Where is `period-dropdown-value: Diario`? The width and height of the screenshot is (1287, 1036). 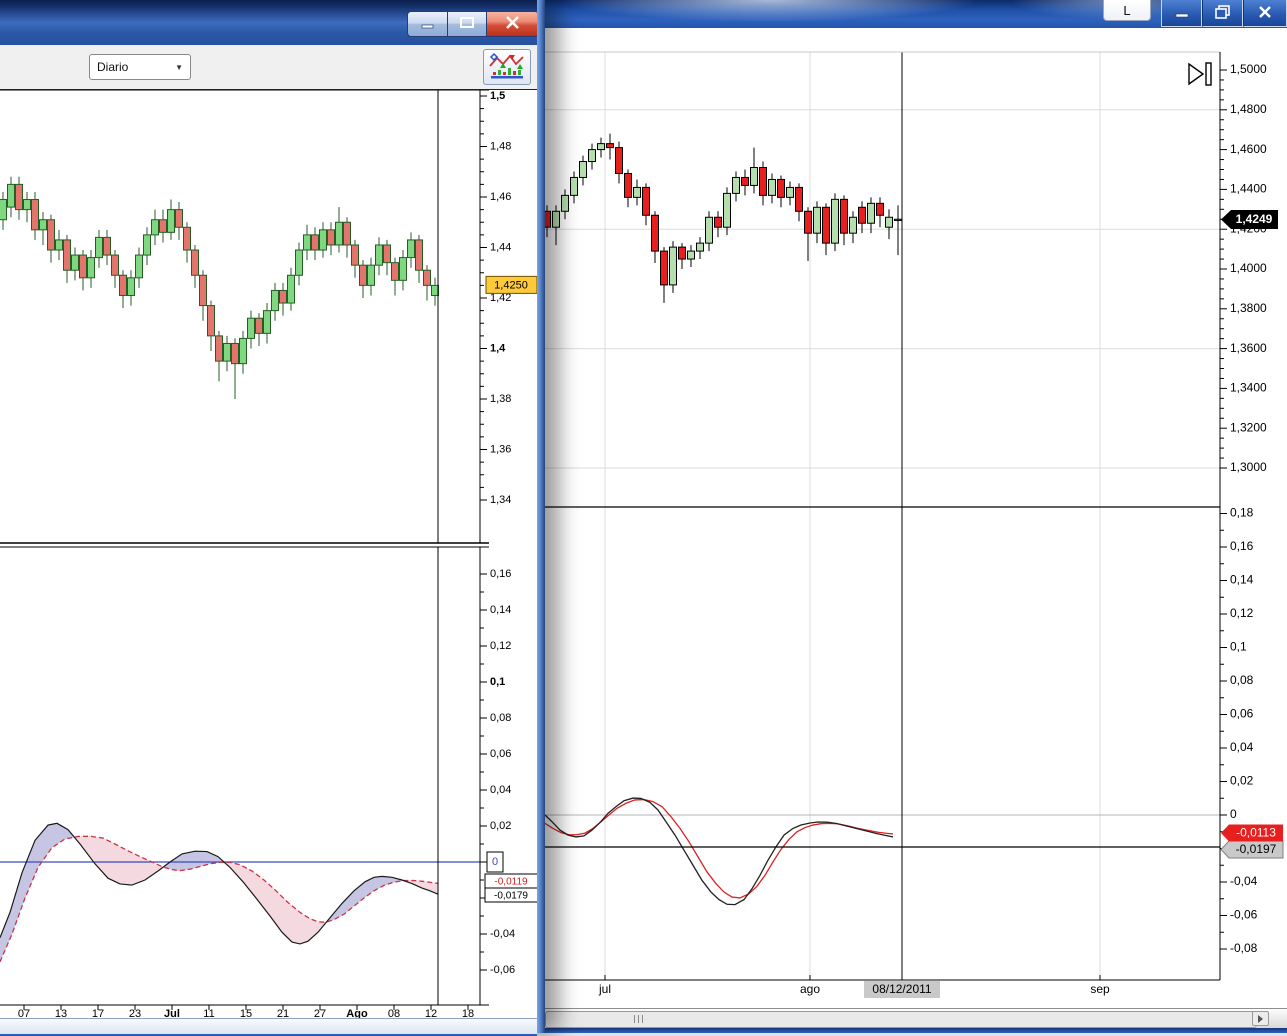
period-dropdown-value: Diario is located at coordinates (113, 67).